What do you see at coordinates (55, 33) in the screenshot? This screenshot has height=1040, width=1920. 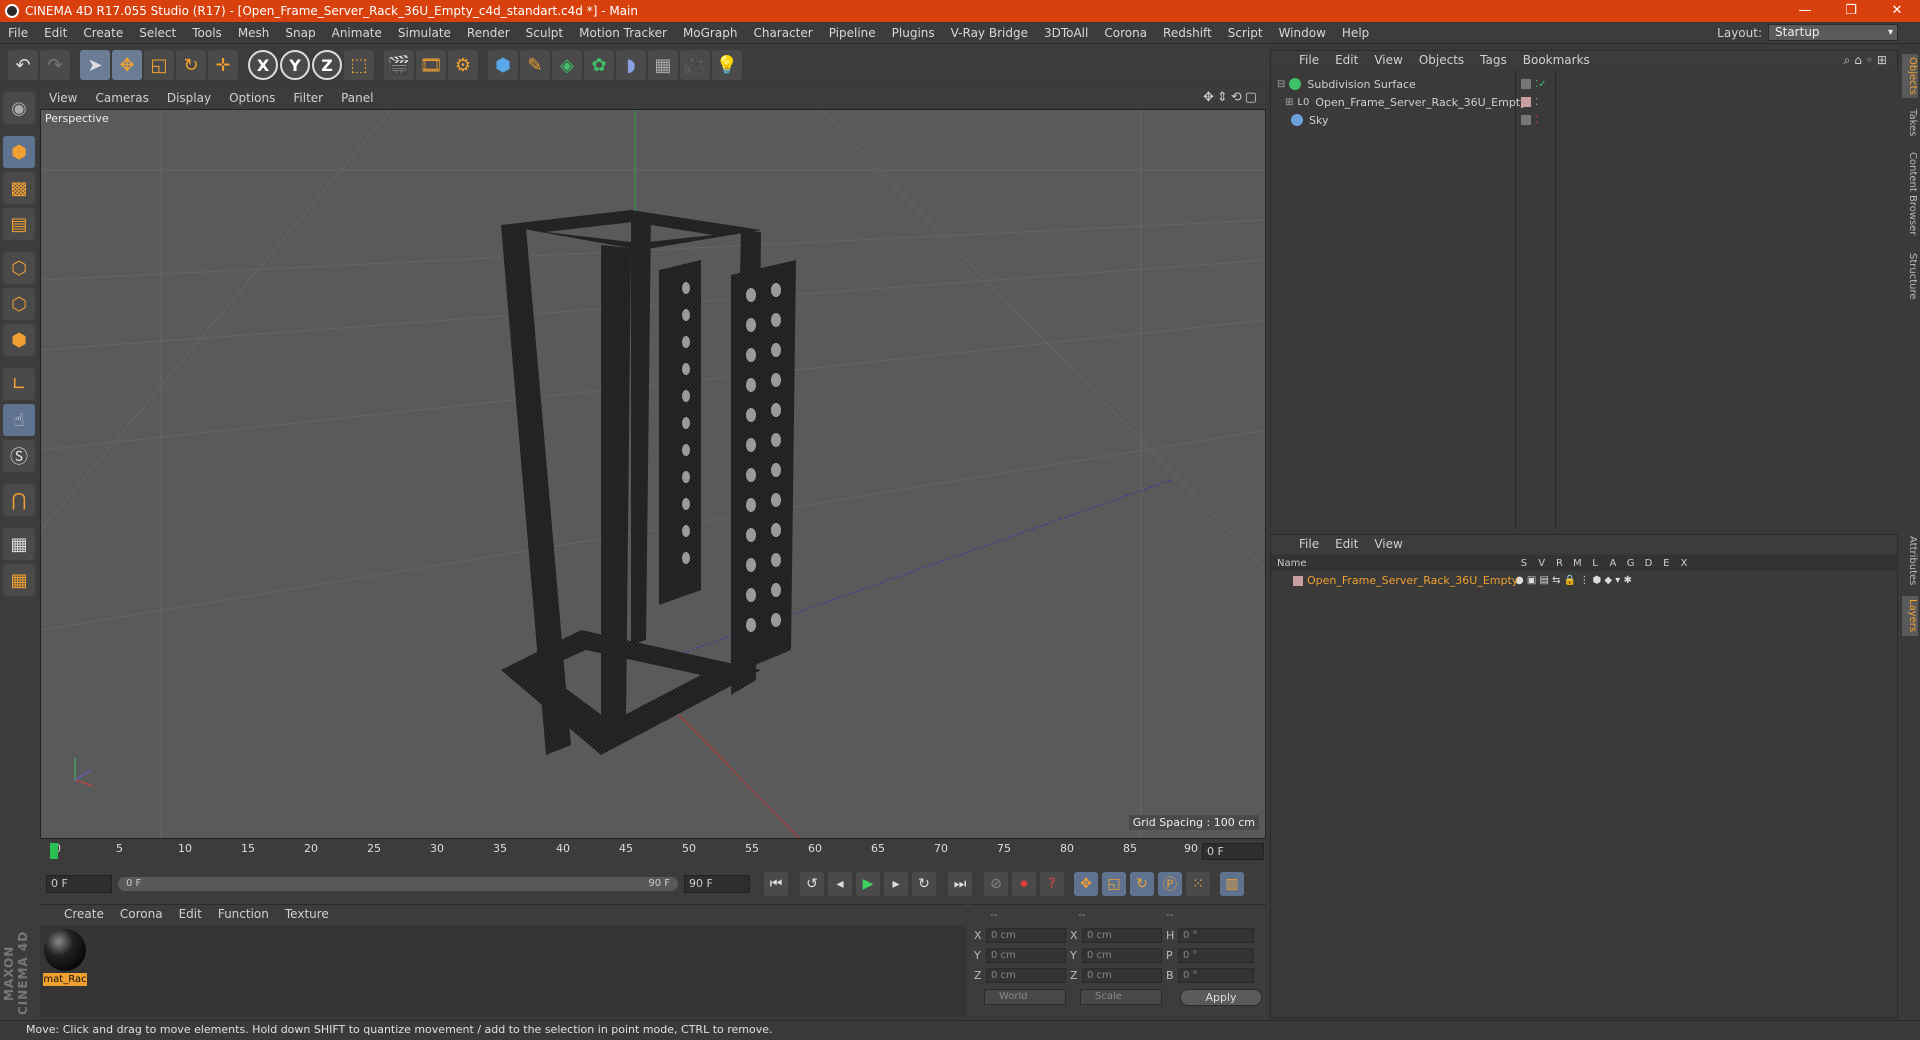 I see `menu-edit: Edit` at bounding box center [55, 33].